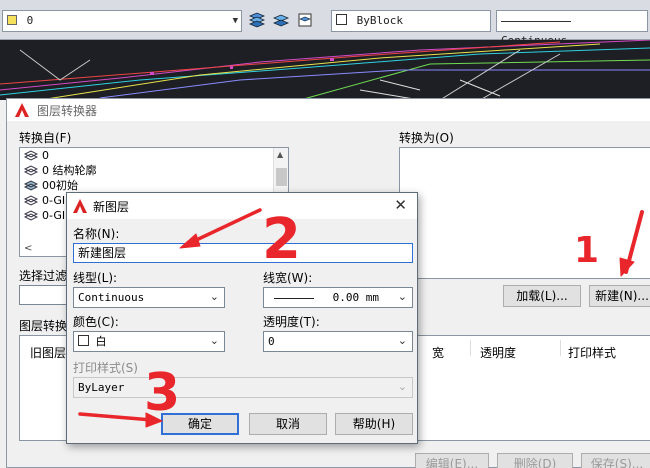  I want to click on list-item: 0 结构轮廓, so click(154, 170).